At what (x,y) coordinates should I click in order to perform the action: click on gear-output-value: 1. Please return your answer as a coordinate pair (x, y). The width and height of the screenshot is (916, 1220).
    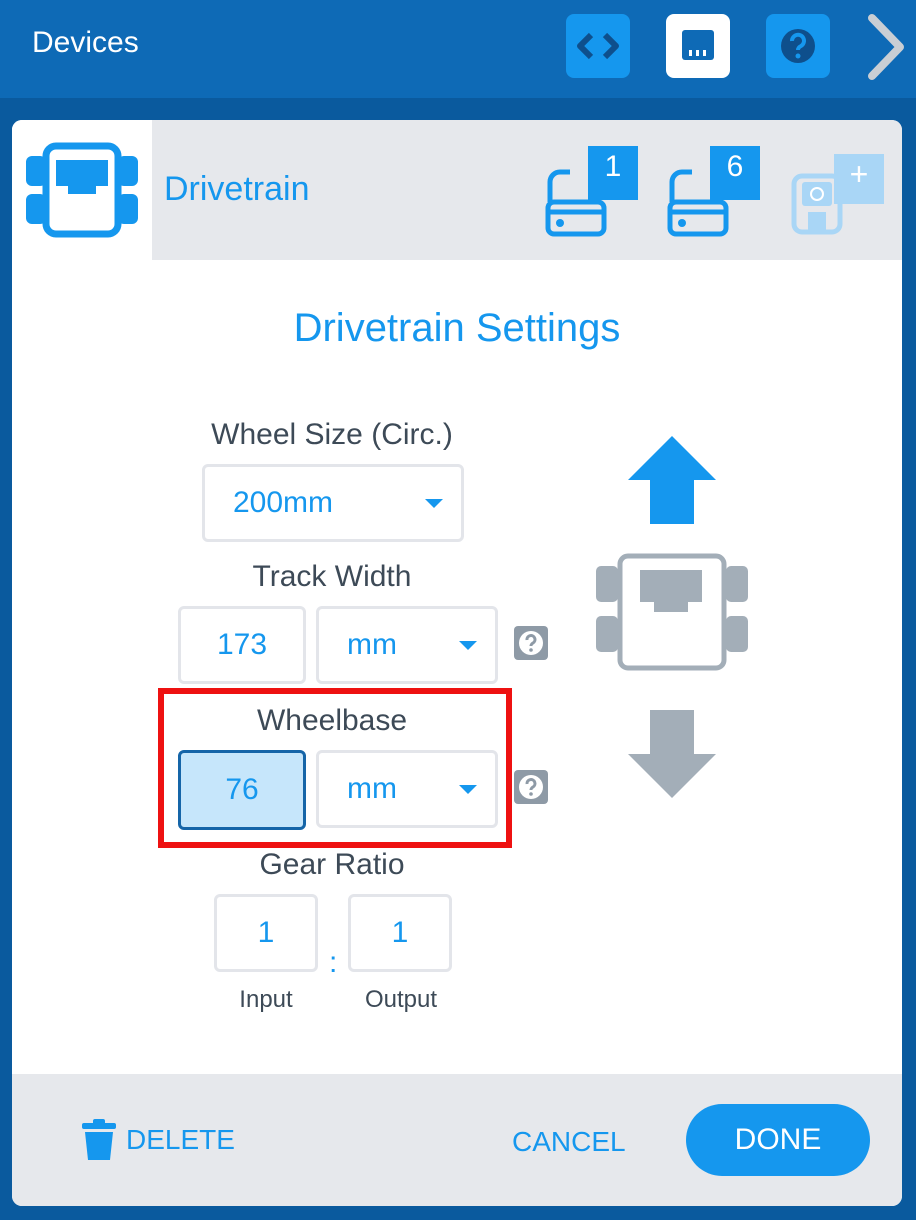
    Looking at the image, I should click on (400, 932).